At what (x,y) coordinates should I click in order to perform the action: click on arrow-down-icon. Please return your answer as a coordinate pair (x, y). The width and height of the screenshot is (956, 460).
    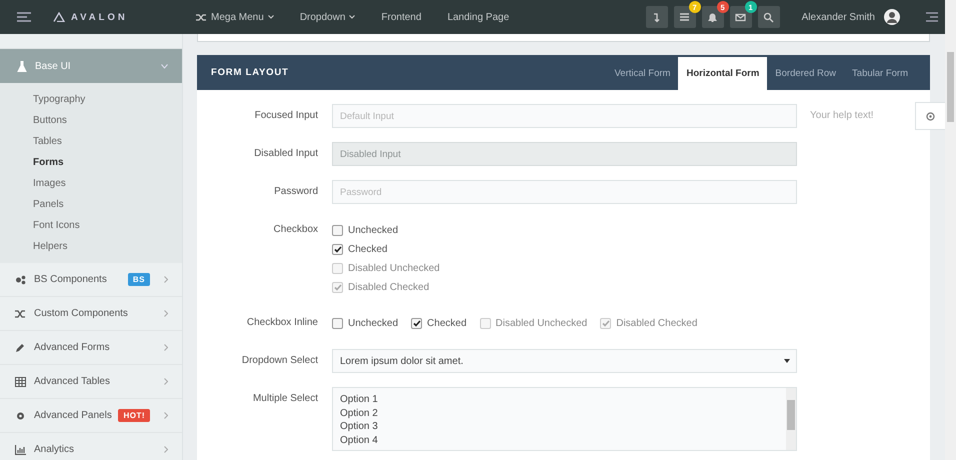
    Looking at the image, I should click on (656, 17).